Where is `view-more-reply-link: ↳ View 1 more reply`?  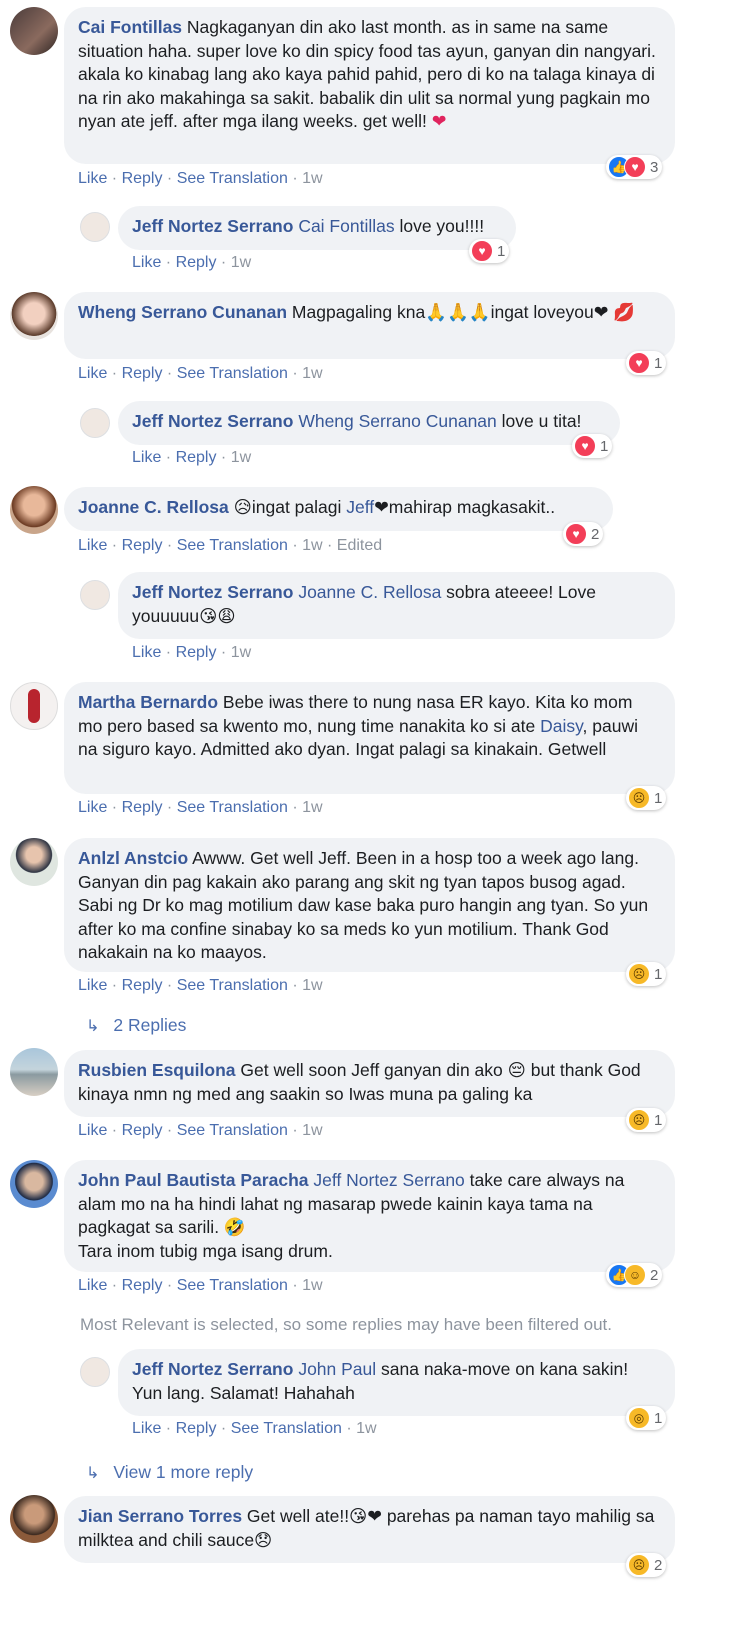
view-more-reply-link: ↳ View 1 more reply is located at coordinates (169, 1472).